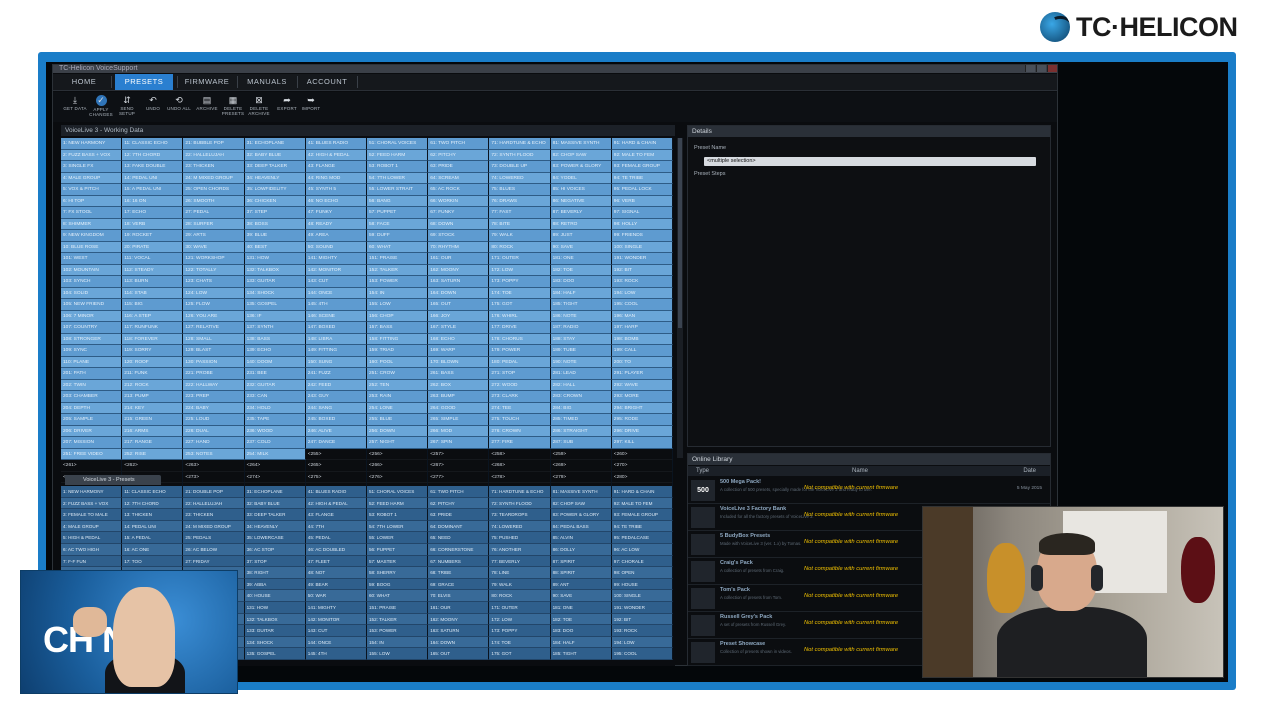 This screenshot has width=1280, height=720. I want to click on working-preset-cell: 144: ONCE, so click(336, 293).